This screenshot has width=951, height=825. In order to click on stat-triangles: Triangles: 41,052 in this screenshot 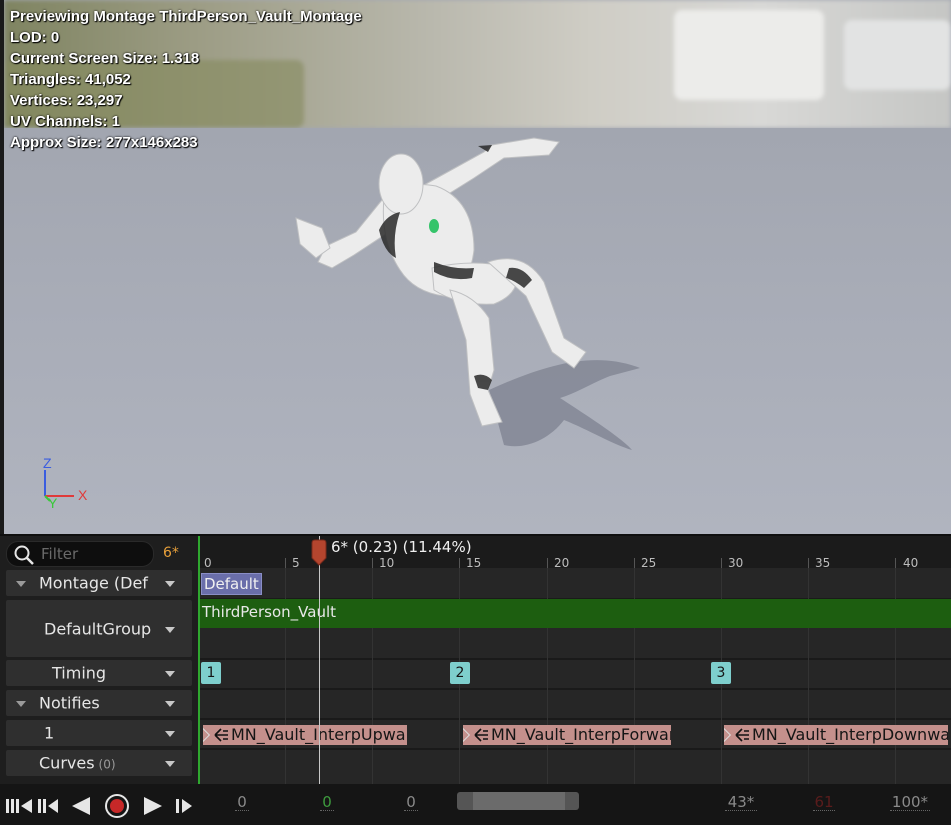, I will do `click(70, 79)`.